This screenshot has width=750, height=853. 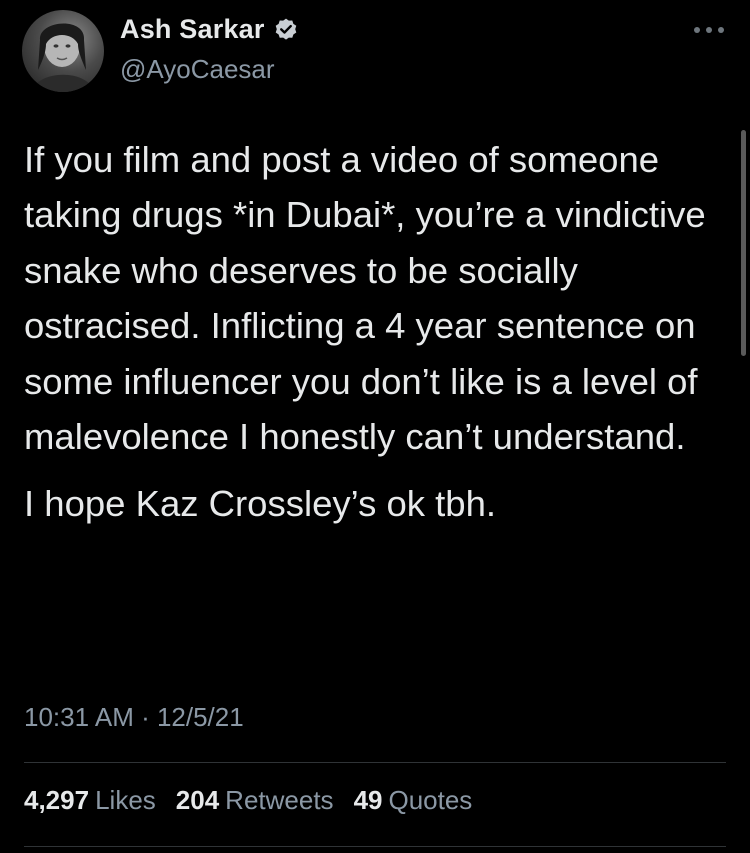 I want to click on author-name-row: Ash Sarkar, so click(x=209, y=29).